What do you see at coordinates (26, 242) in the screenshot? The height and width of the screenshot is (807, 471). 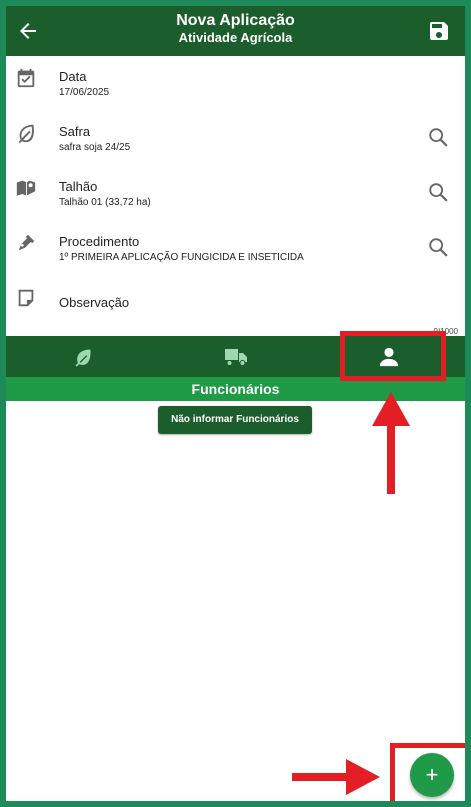 I see `pen-nib-icon` at bounding box center [26, 242].